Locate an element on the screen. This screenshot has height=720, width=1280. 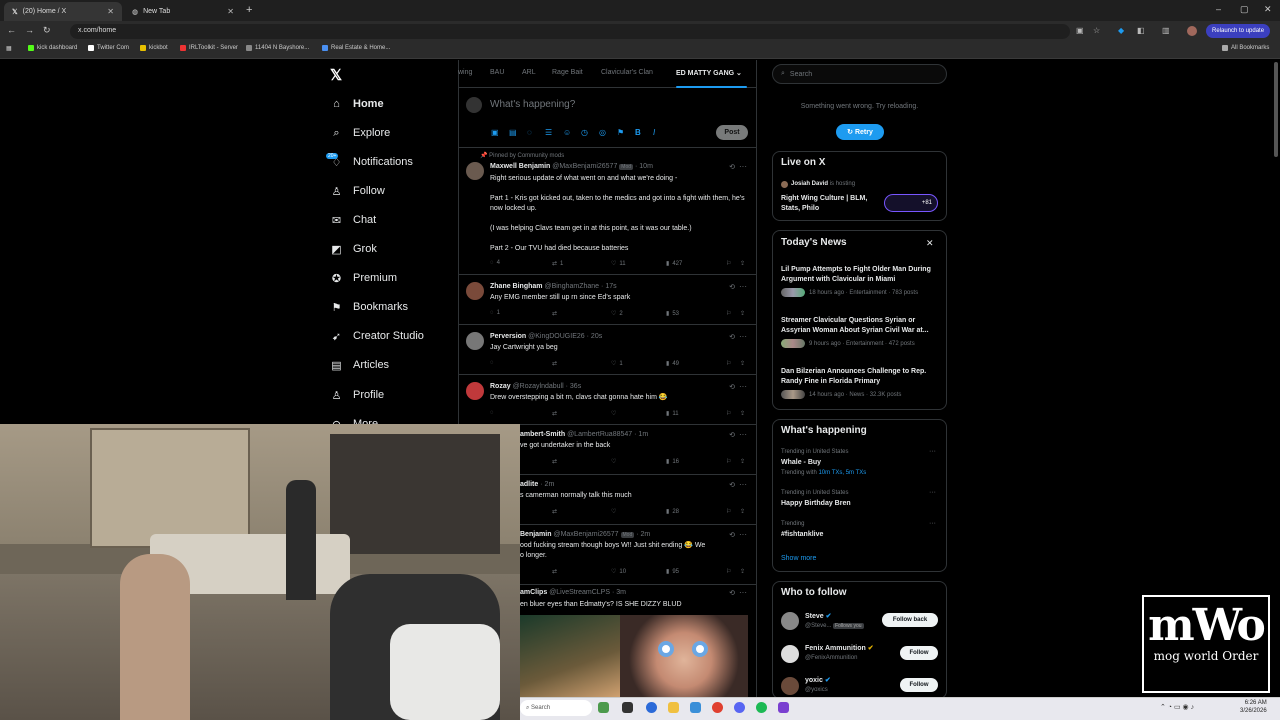
nav-chat: ✉ Chat is located at coordinates (353, 220).